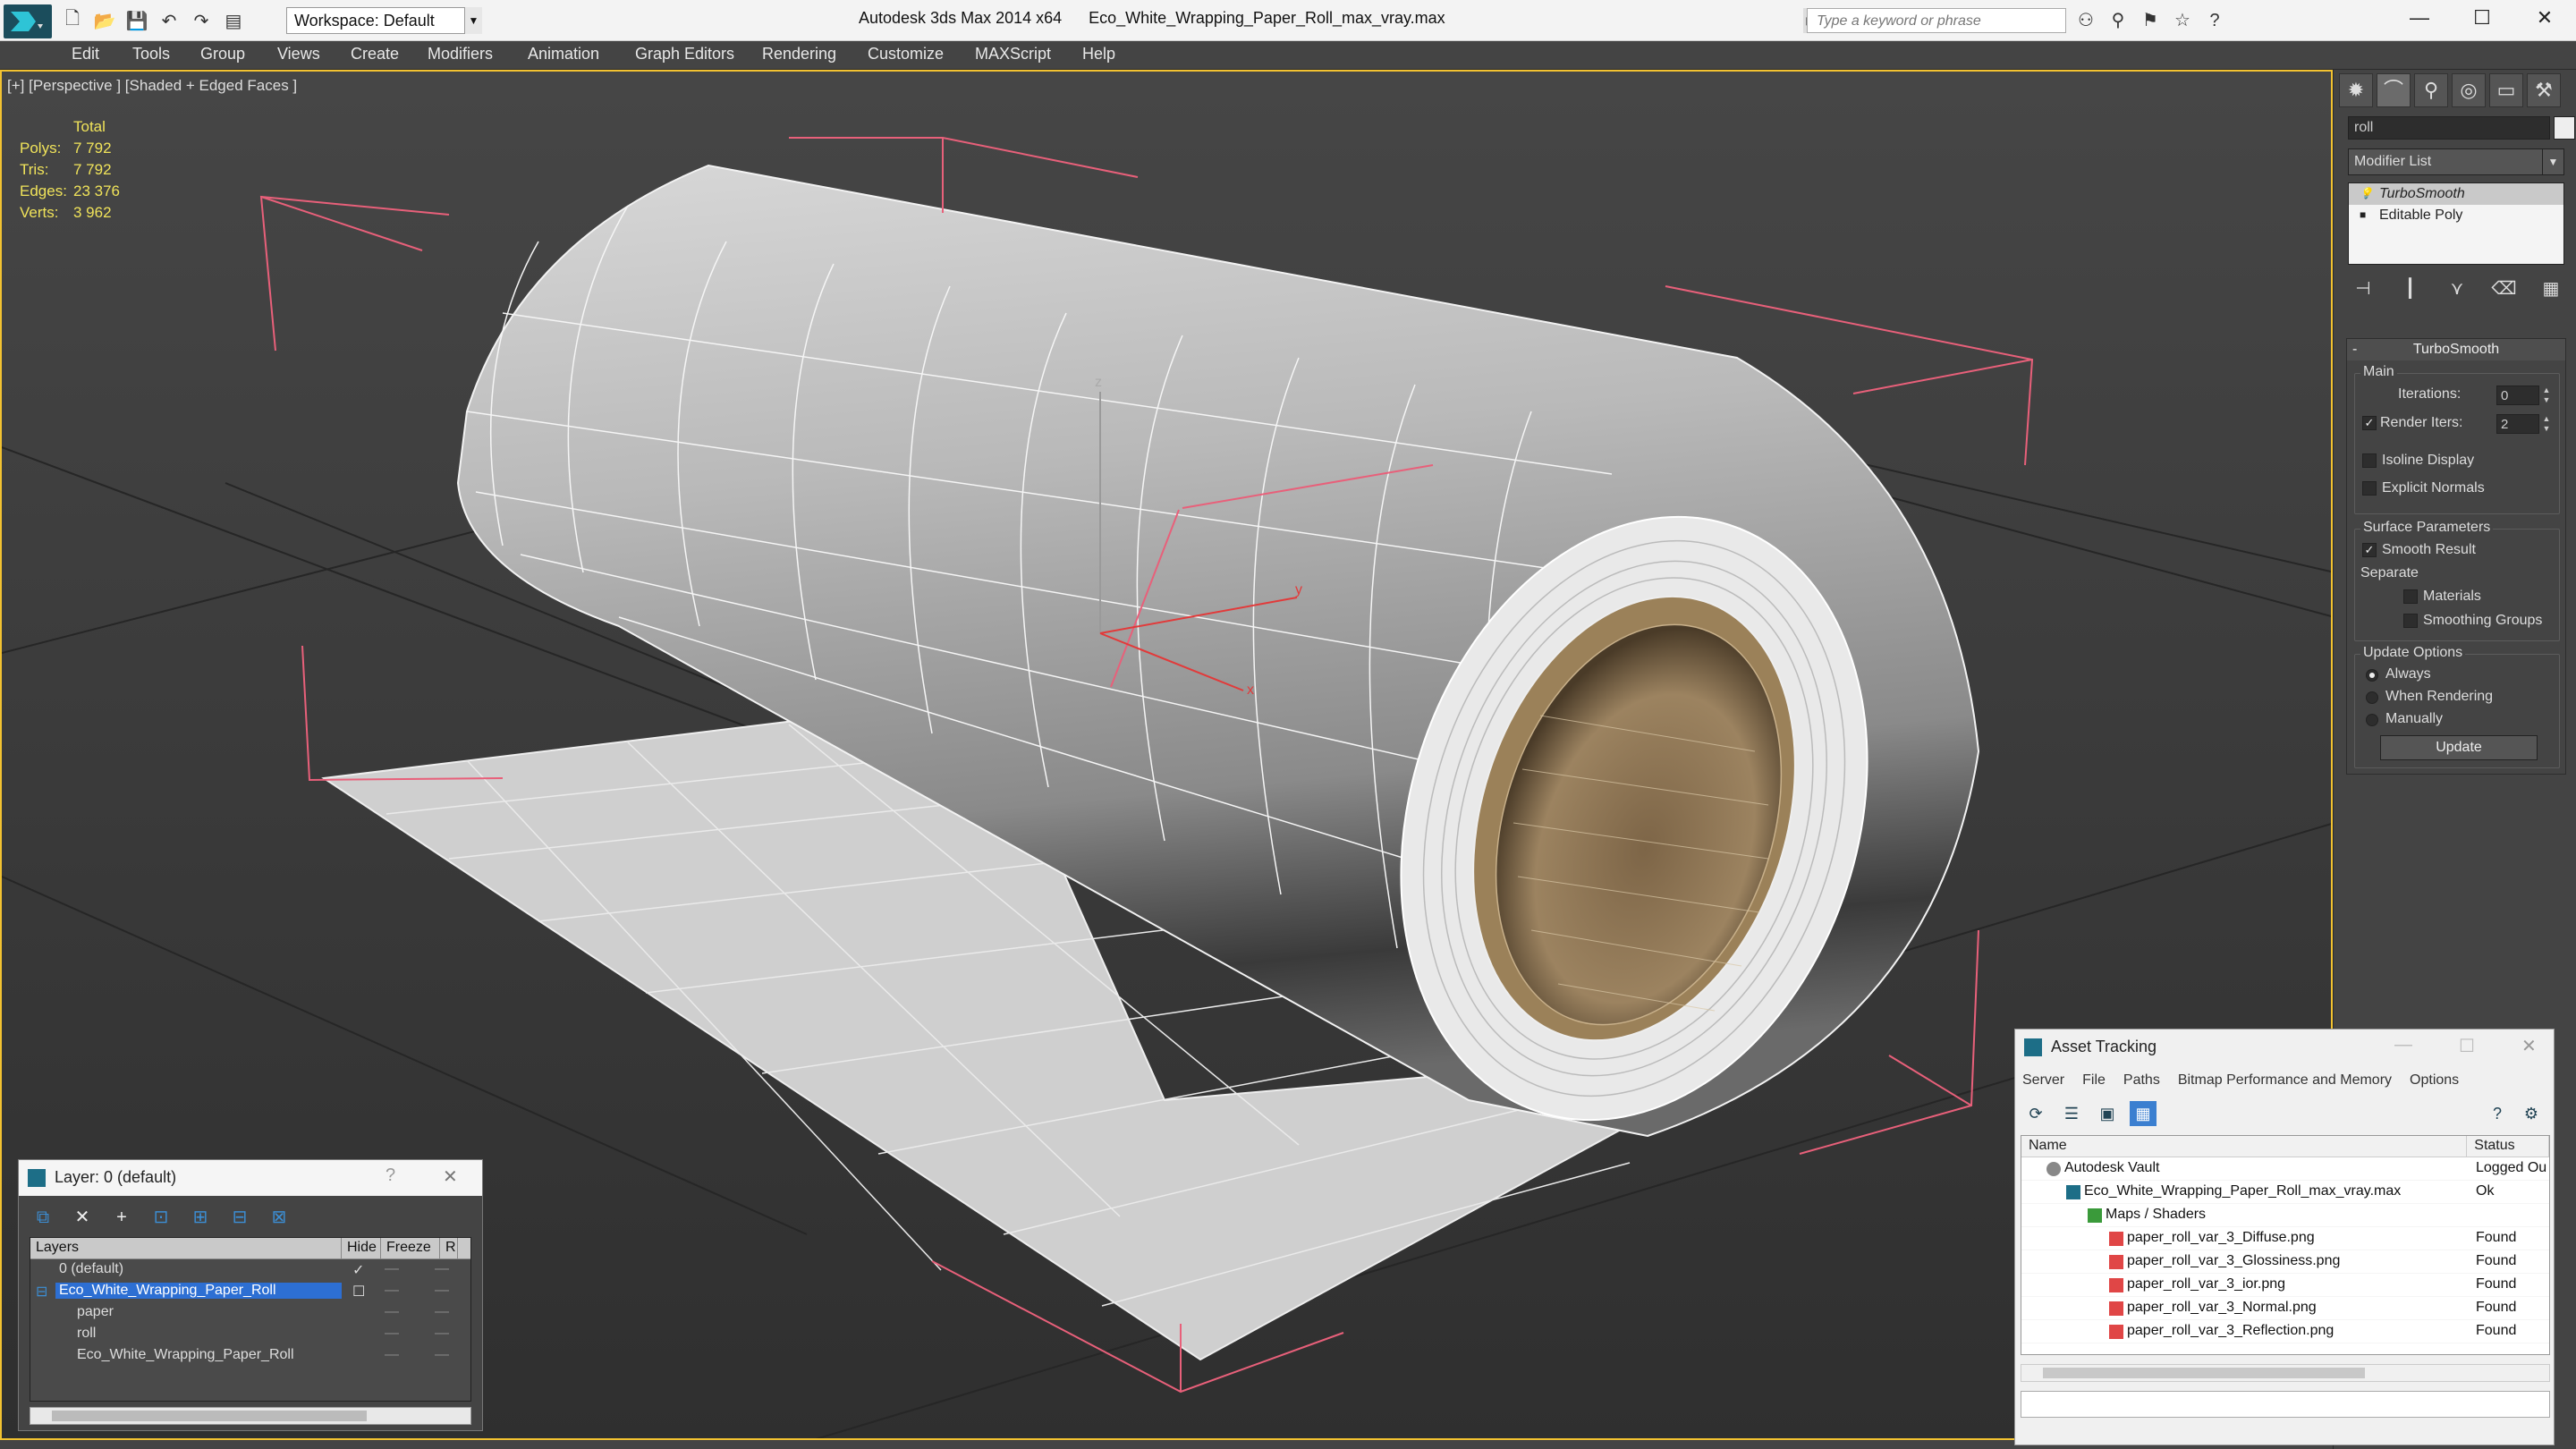  Describe the element at coordinates (201, 20) in the screenshot. I see `redo-icon: ↷` at that location.